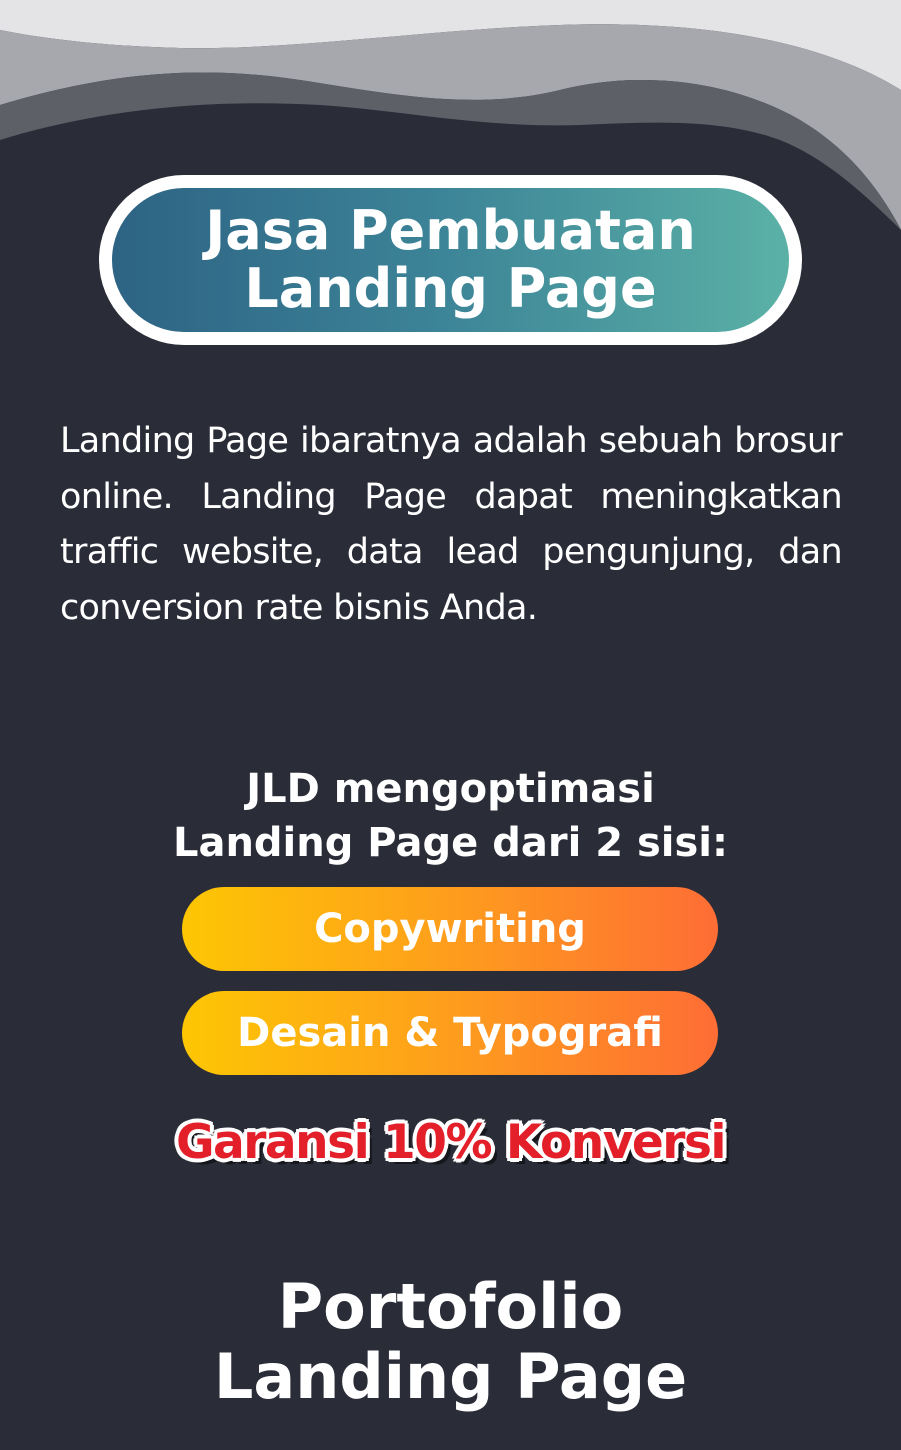 This screenshot has height=1450, width=901. What do you see at coordinates (450, 789) in the screenshot?
I see `optimize-heading-line-1: JLD mengoptimasi` at bounding box center [450, 789].